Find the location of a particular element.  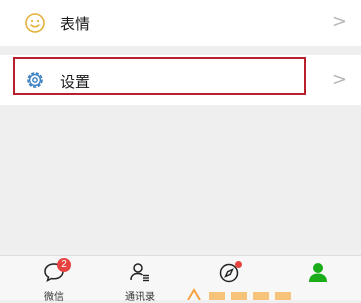

unread-badge: 2 is located at coordinates (64, 265).